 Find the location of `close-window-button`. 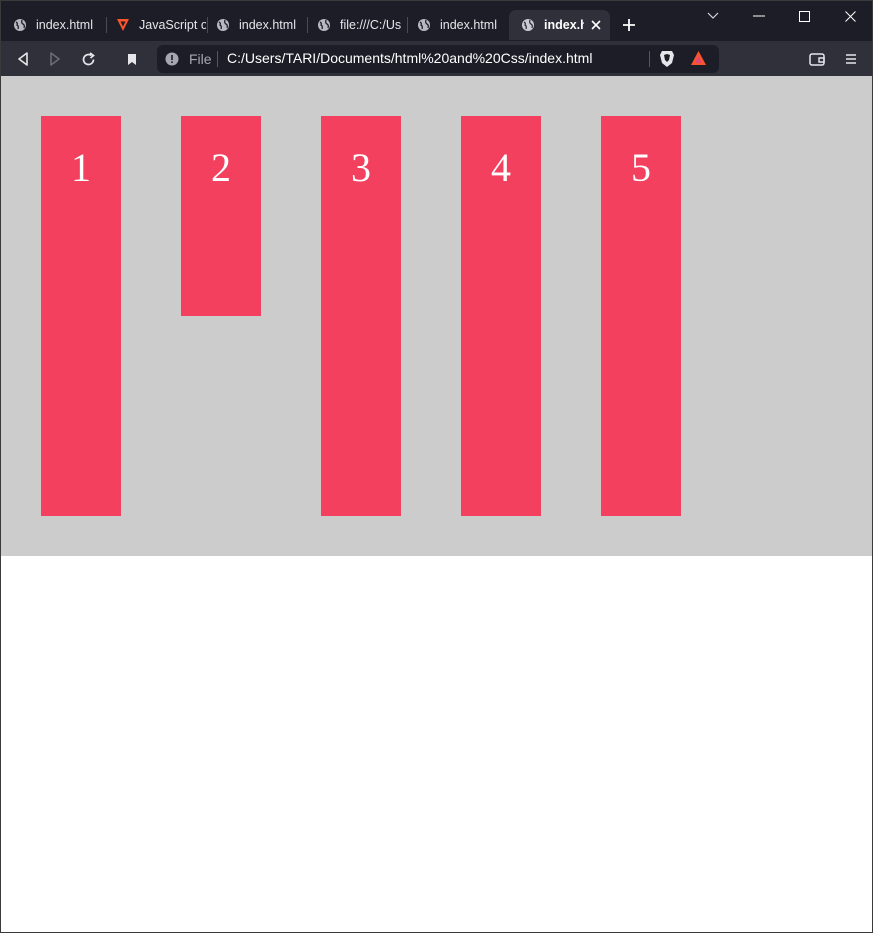

close-window-button is located at coordinates (850, 16).